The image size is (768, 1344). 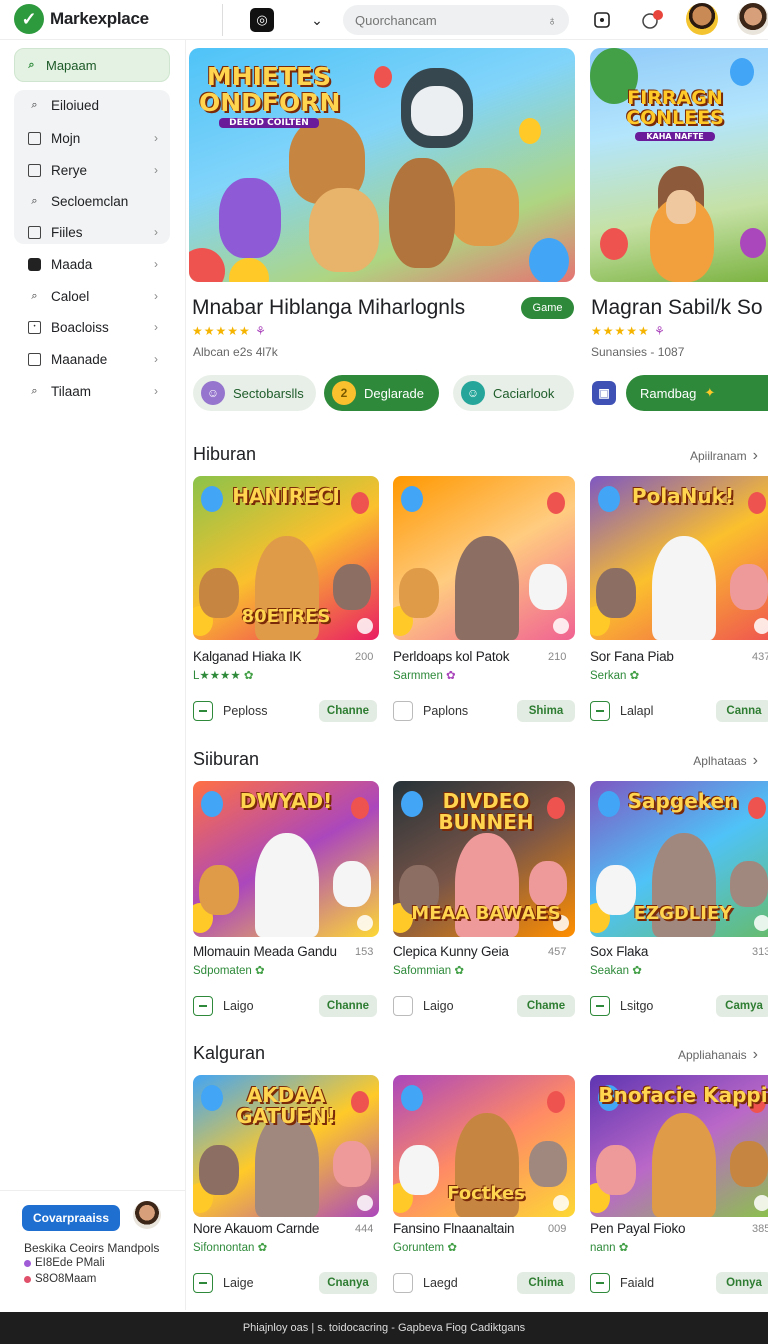 What do you see at coordinates (513, 393) in the screenshot?
I see `category-chip: ☺ Caciarlook` at bounding box center [513, 393].